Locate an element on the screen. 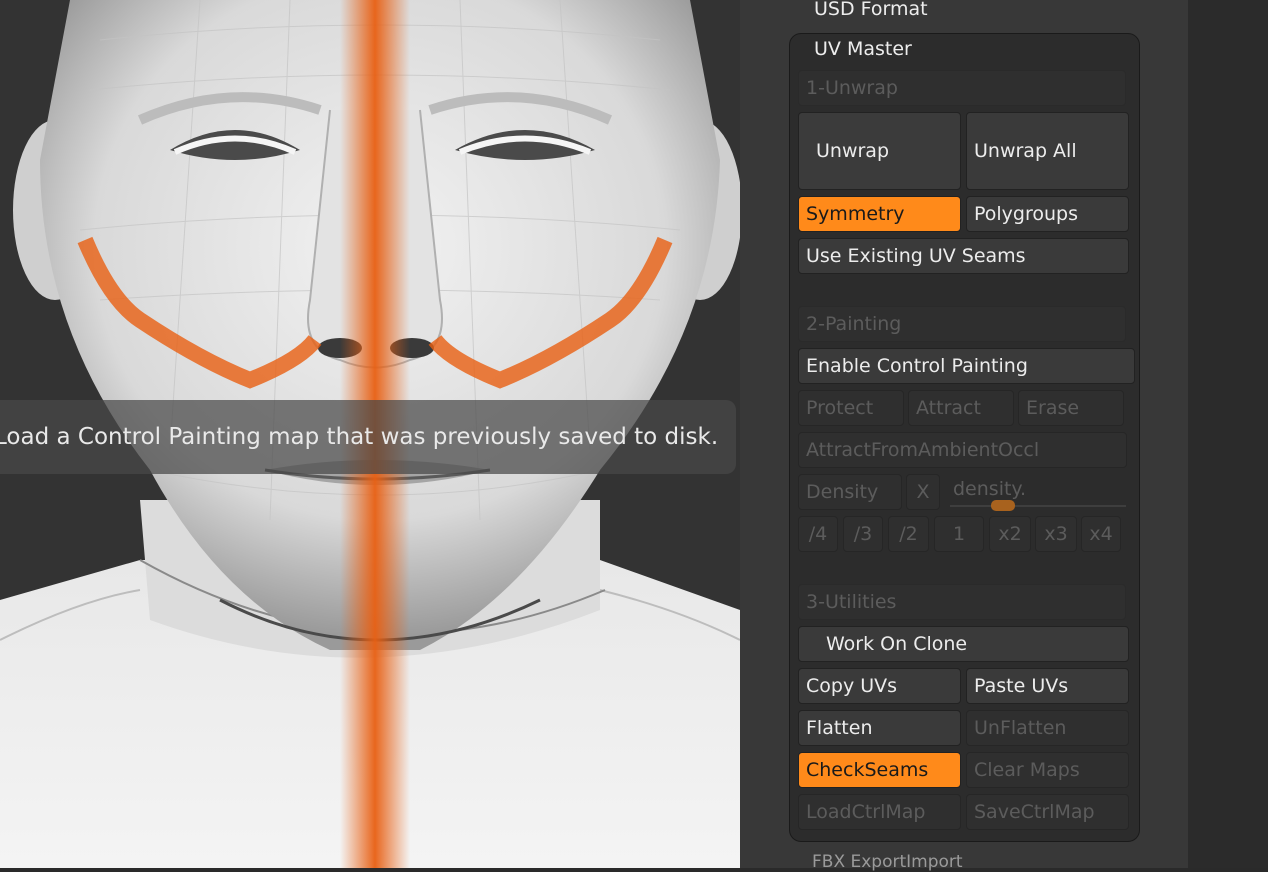 Image resolution: width=1268 pixels, height=872 pixels. section-label-utilities: 3-Utilities is located at coordinates (962, 602).